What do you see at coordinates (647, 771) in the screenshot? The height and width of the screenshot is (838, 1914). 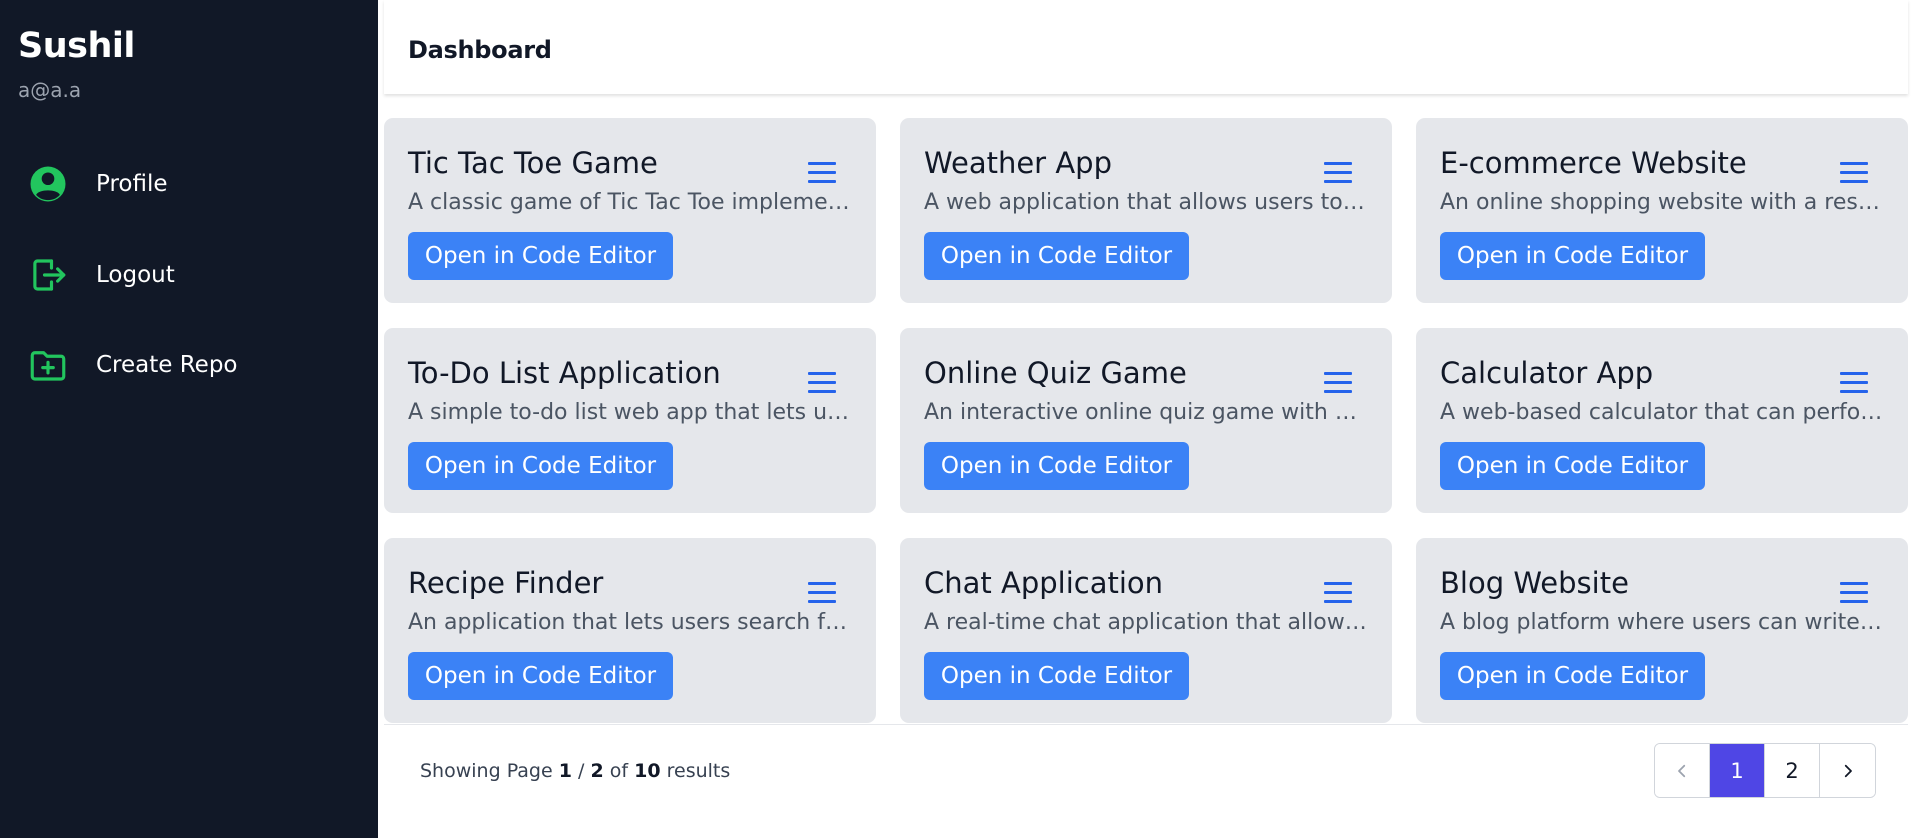 I see `total-results-number: 10` at bounding box center [647, 771].